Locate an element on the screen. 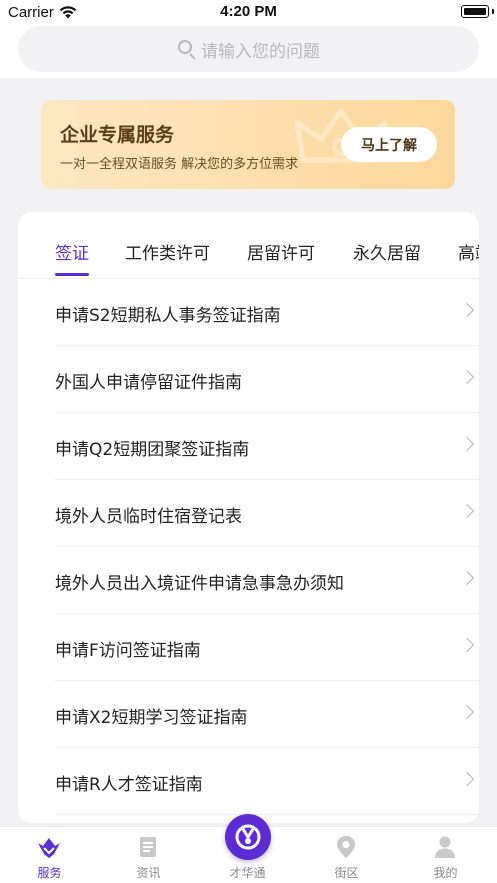 This screenshot has width=497, height=883. nav-label: 街区 is located at coordinates (346, 873).